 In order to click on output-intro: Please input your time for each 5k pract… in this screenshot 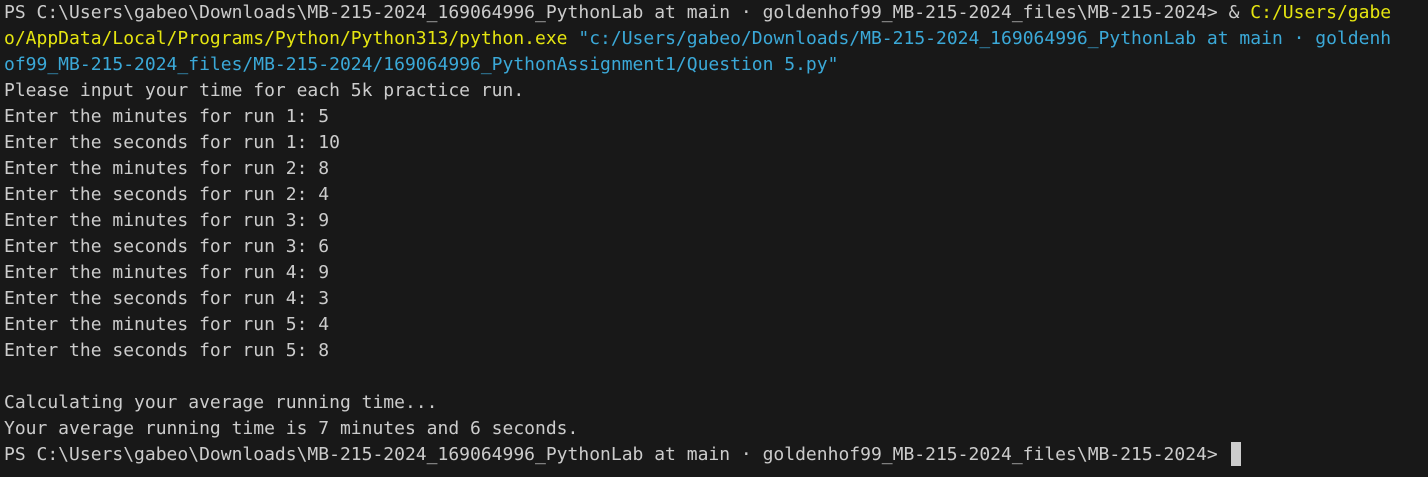, I will do `click(264, 90)`.